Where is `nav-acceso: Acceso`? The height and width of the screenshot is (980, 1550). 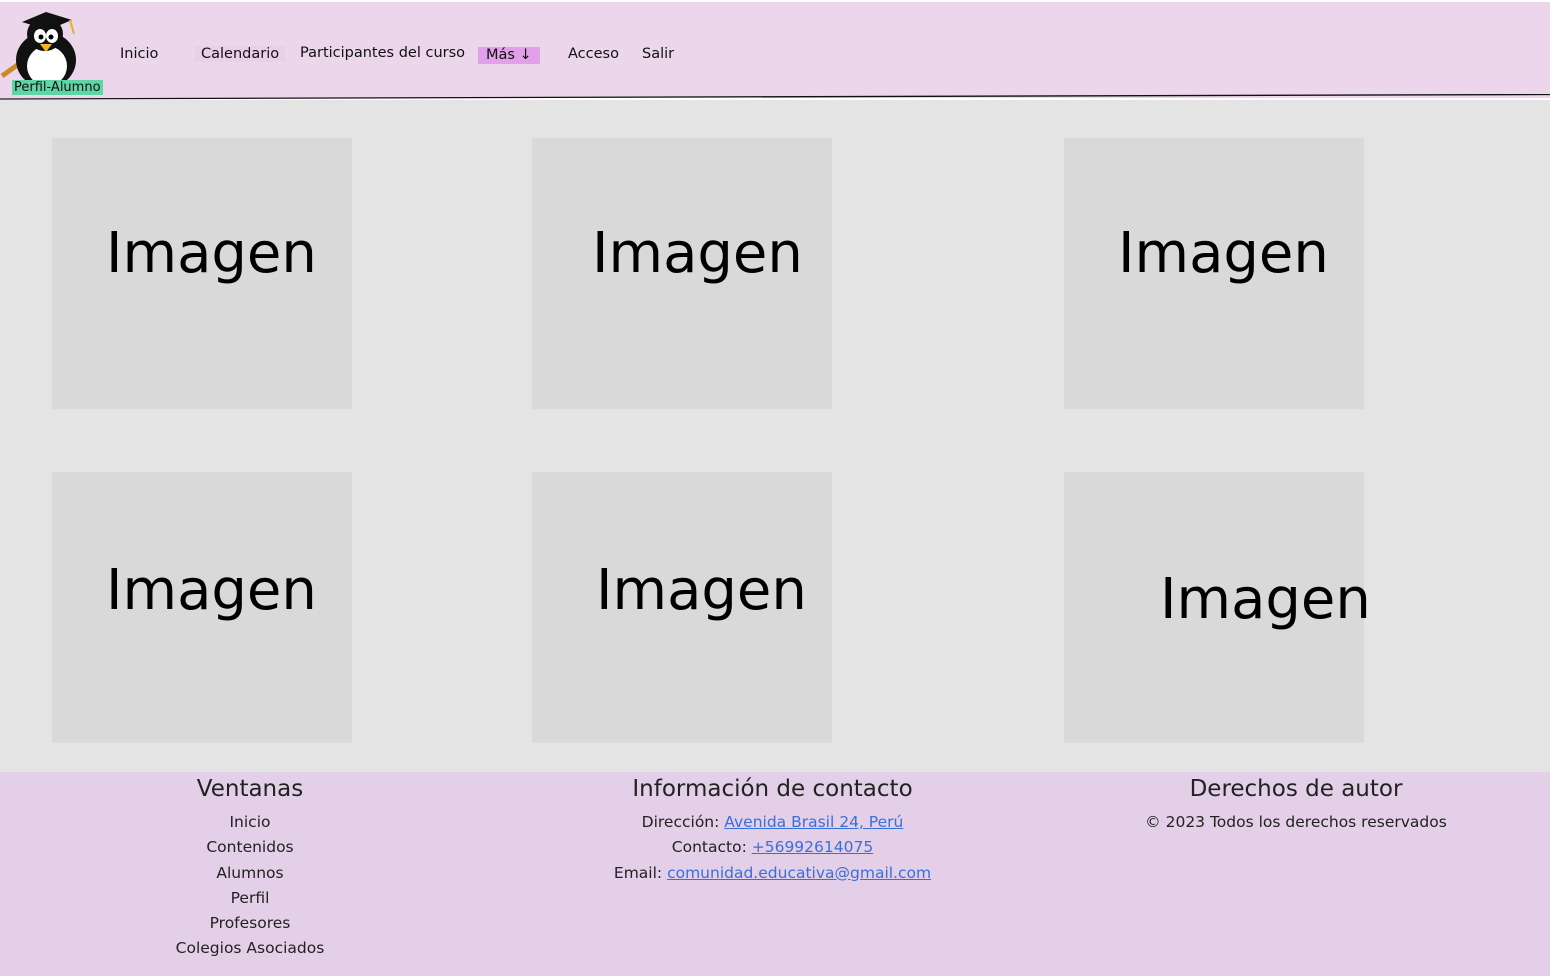
nav-acceso: Acceso is located at coordinates (593, 54).